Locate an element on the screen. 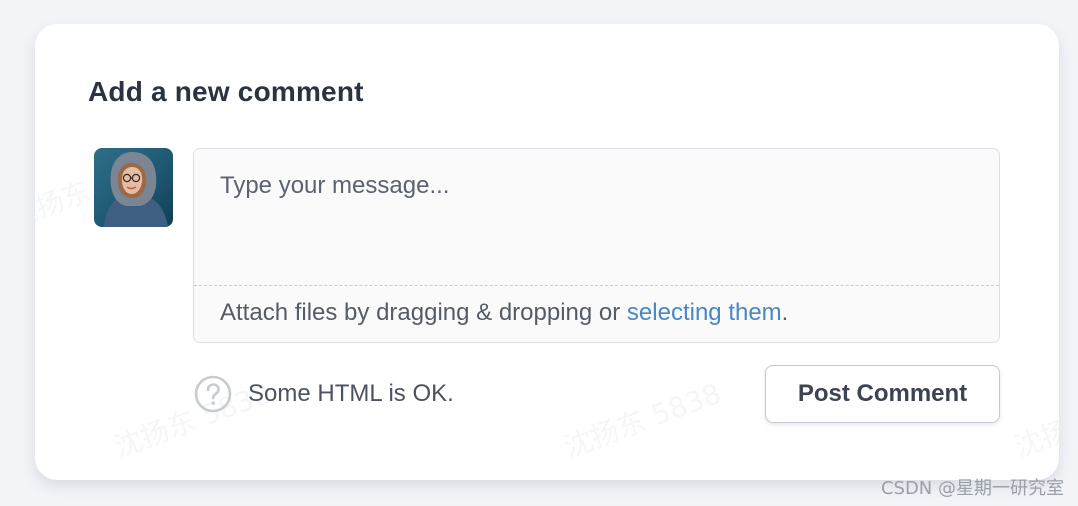 This screenshot has height=506, width=1078. select-files-link: selecting them is located at coordinates (704, 312).